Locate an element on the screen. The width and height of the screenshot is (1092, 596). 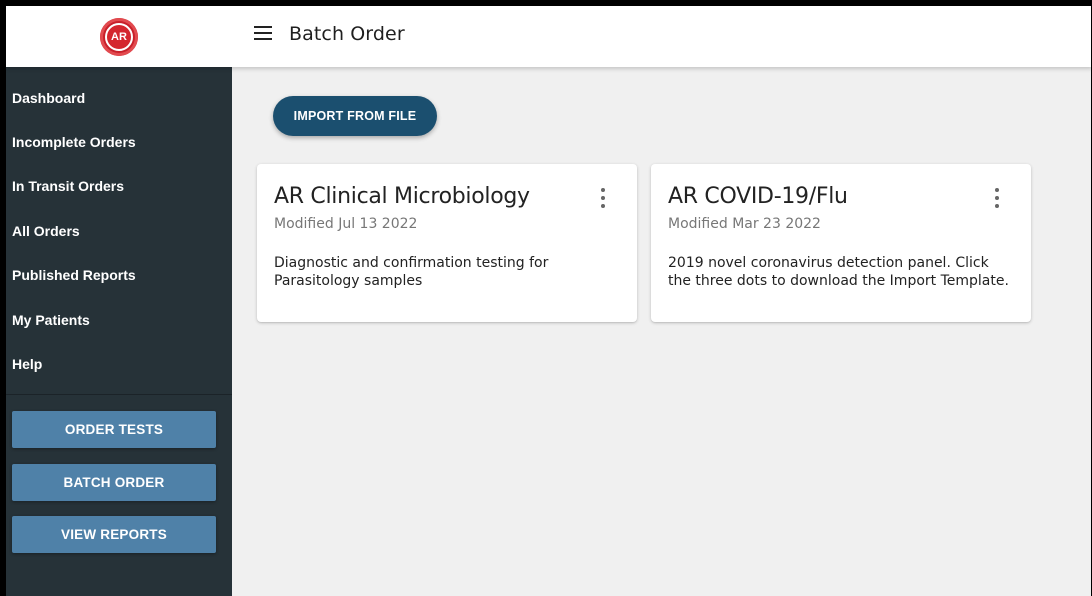
sidebar-item-help: Help is located at coordinates (27, 364).